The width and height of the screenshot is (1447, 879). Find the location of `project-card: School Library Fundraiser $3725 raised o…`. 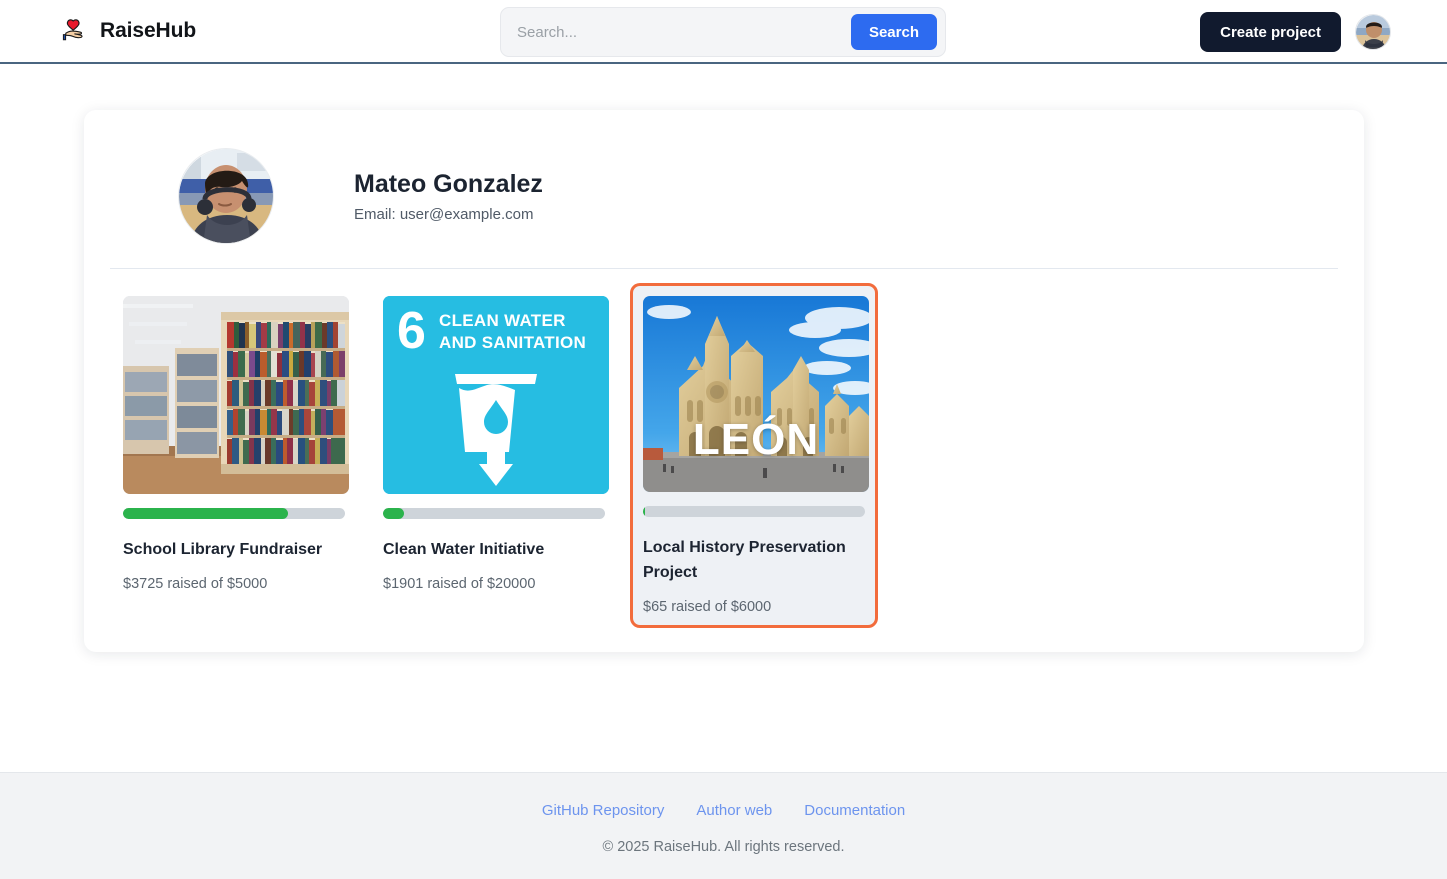

project-card: School Library Fundraiser $3725 raised o… is located at coordinates (234, 444).